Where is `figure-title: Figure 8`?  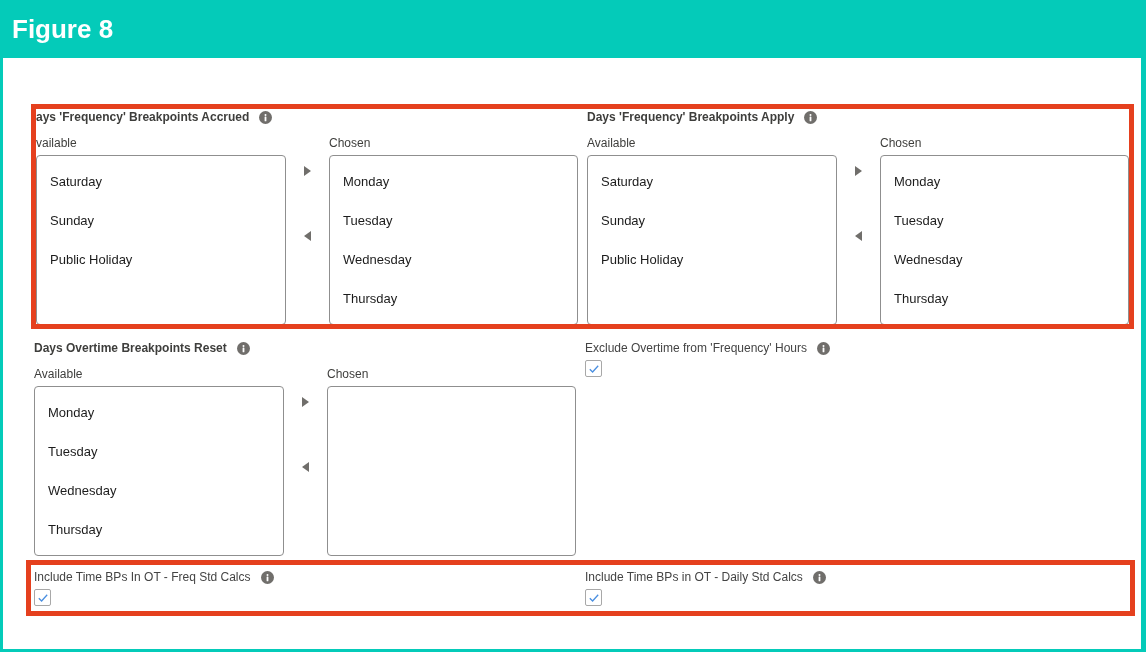 figure-title: Figure 8 is located at coordinates (63, 29).